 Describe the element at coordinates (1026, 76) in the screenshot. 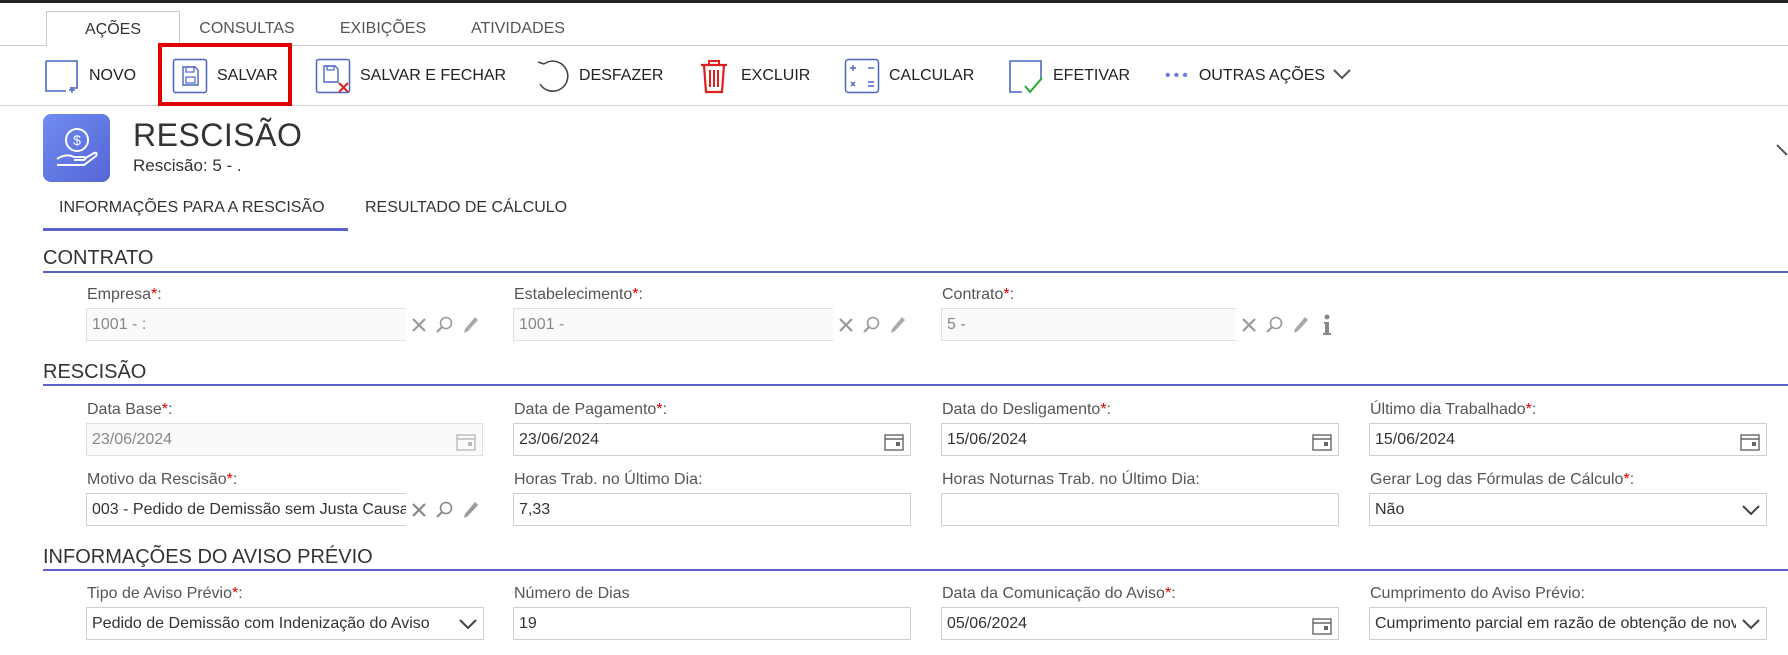

I see `check-document-icon` at that location.